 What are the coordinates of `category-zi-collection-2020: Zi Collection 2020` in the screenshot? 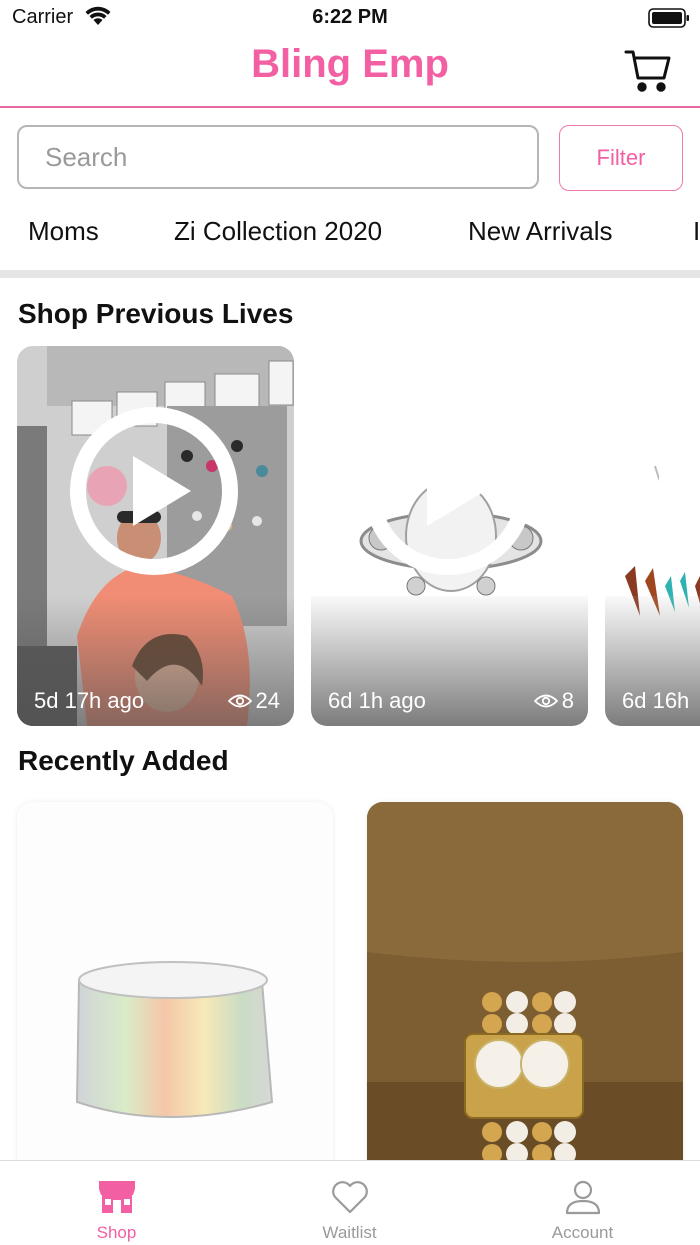 It's located at (278, 231).